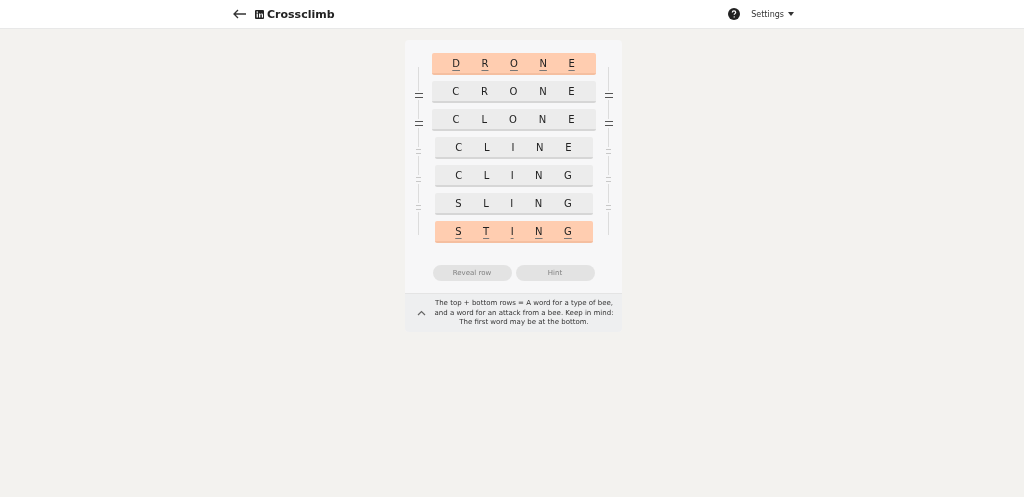 The height and width of the screenshot is (497, 1024). Describe the element at coordinates (456, 63) in the screenshot. I see `letter: D` at that location.